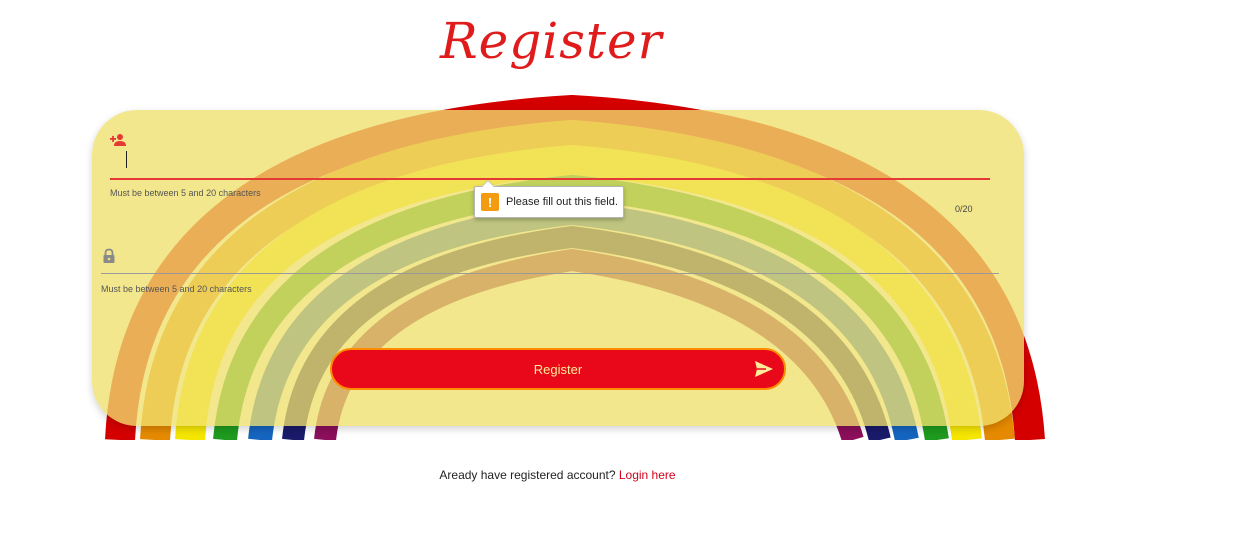 The width and height of the screenshot is (1250, 542). I want to click on warning-icon: !, so click(490, 202).